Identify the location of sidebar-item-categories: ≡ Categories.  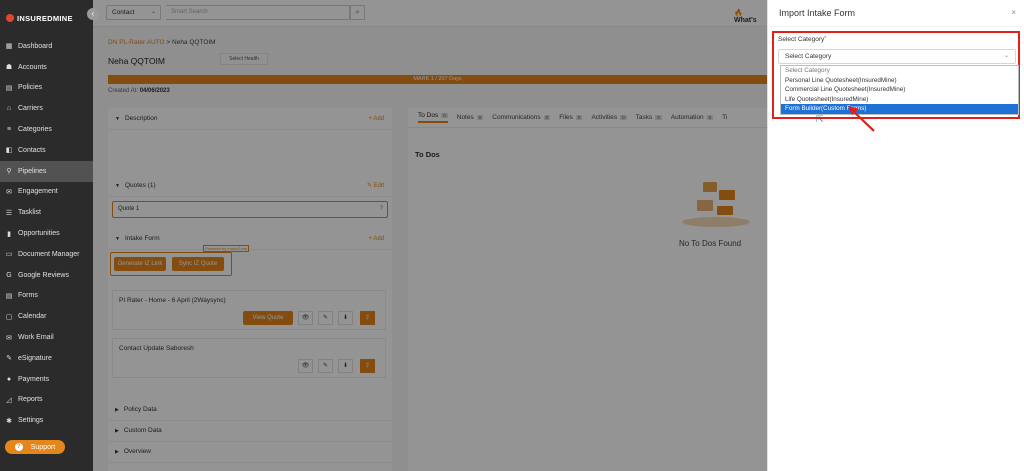
(46, 129).